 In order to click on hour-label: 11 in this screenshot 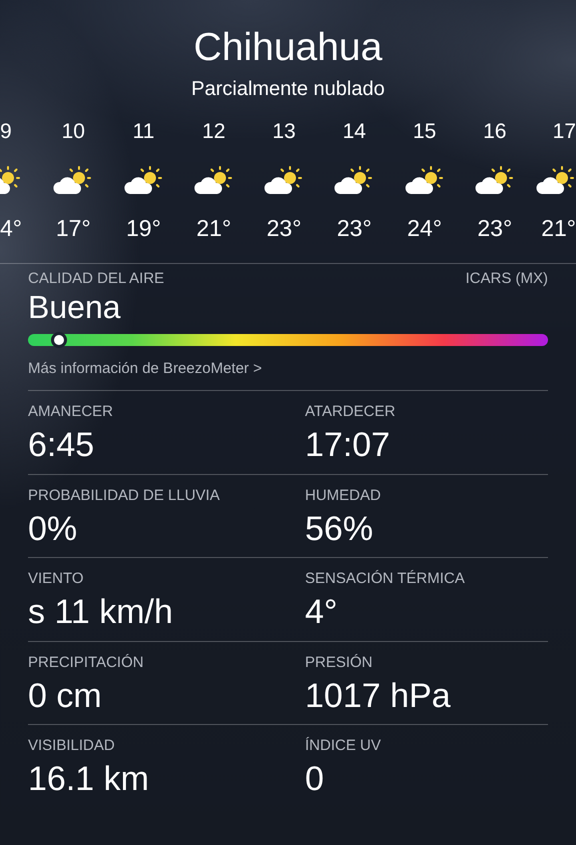, I will do `click(143, 132)`.